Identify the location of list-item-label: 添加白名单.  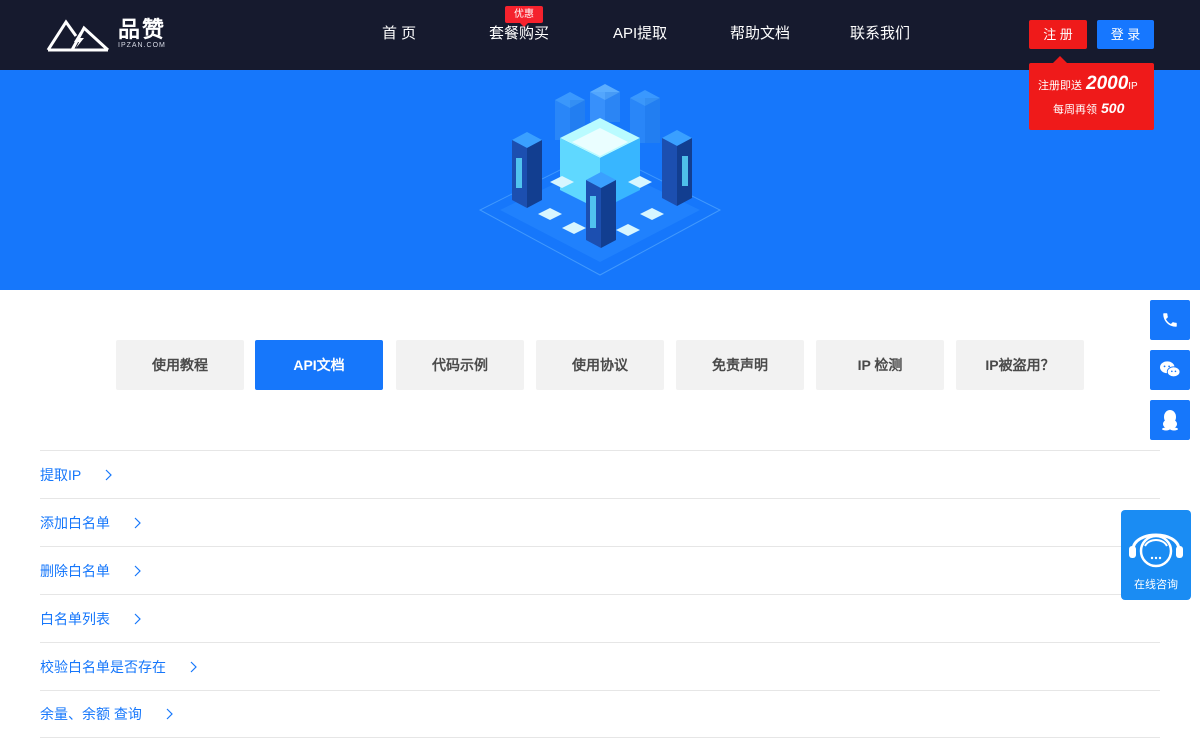
(75, 522).